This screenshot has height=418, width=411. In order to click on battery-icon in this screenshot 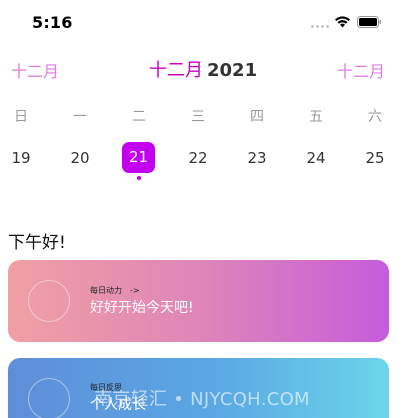, I will do `click(369, 22)`.